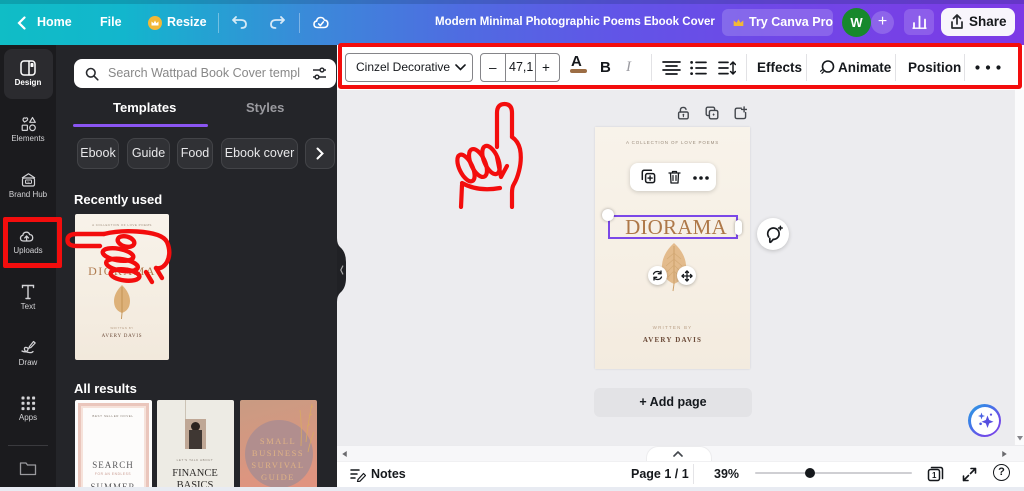 The image size is (1024, 491). Describe the element at coordinates (934, 475) in the screenshot. I see `svg-text: 1` at that location.